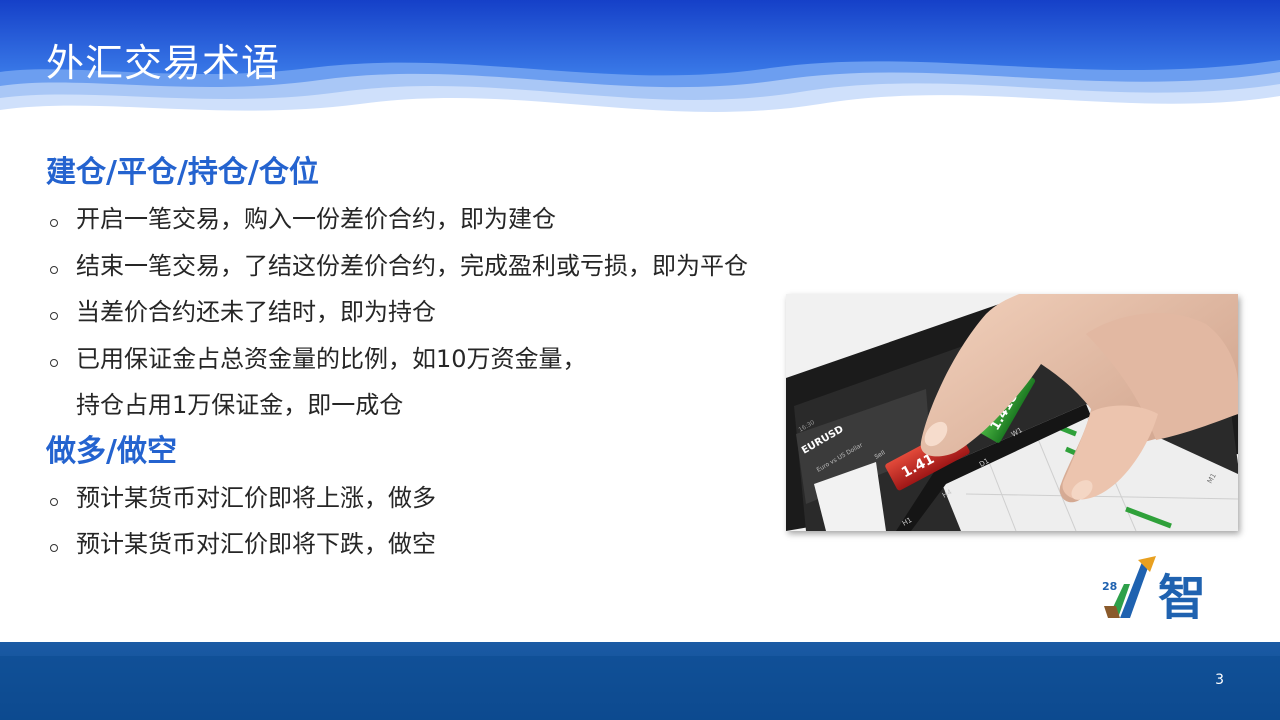 This screenshot has width=1280, height=720. Describe the element at coordinates (412, 265) in the screenshot. I see `bullet-text: 结束一笔交易，了结这份差价合约，完成盈利或亏损，即为平仓` at that location.